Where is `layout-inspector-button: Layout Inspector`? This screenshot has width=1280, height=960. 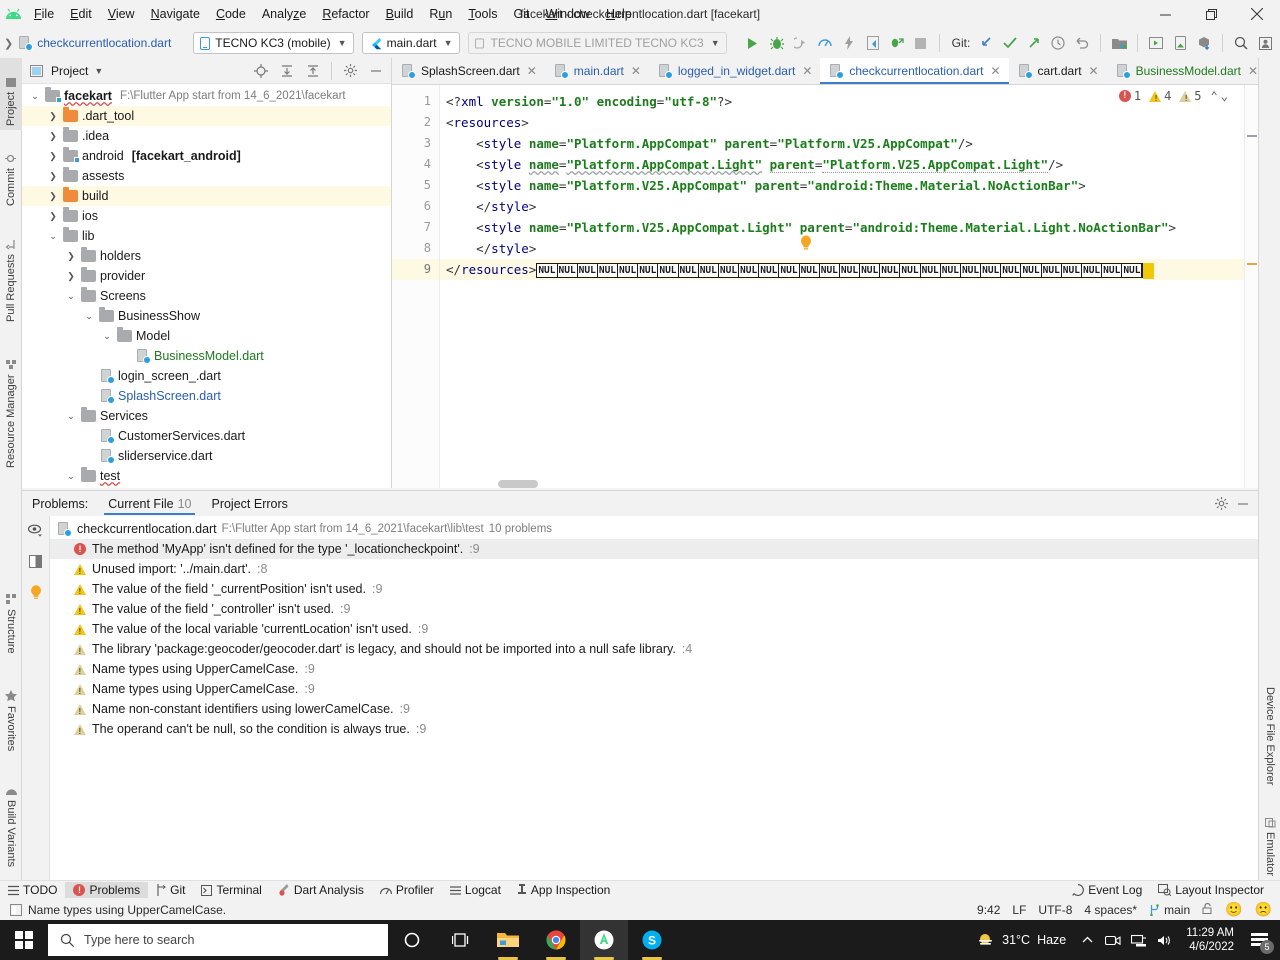 layout-inspector-button: Layout Inspector is located at coordinates (1211, 890).